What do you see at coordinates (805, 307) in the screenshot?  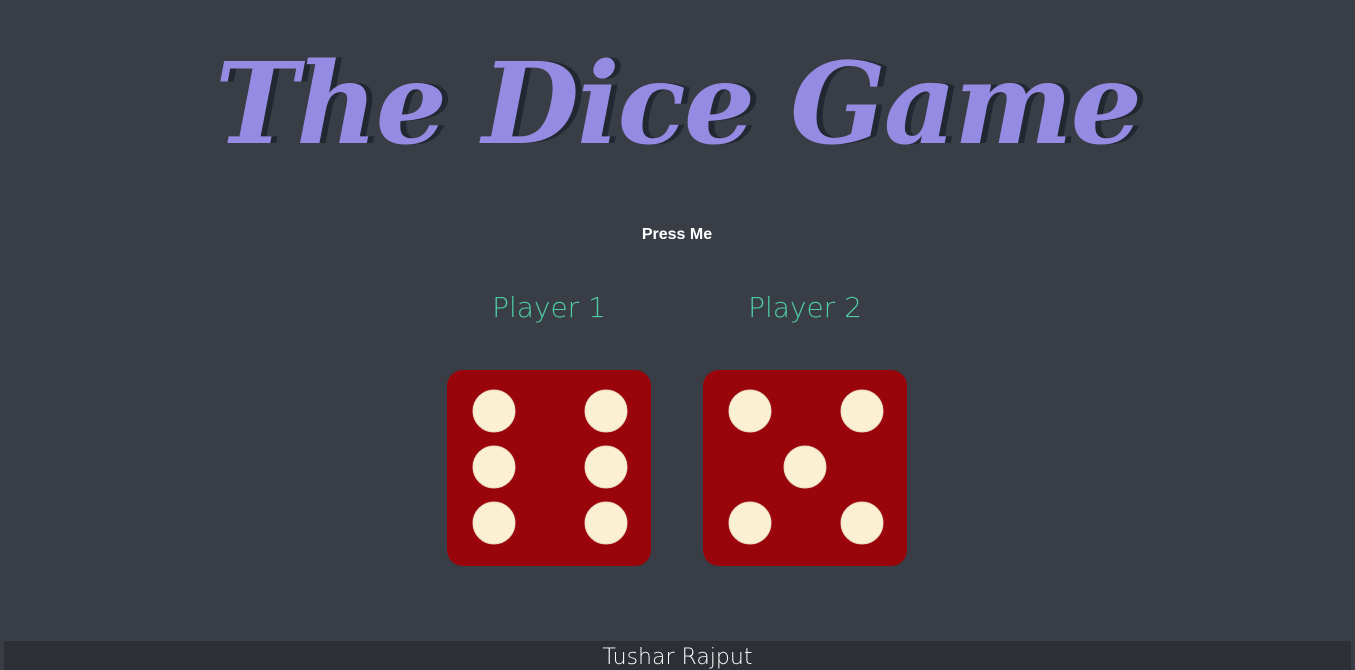 I see `player-2-label: Player 2` at bounding box center [805, 307].